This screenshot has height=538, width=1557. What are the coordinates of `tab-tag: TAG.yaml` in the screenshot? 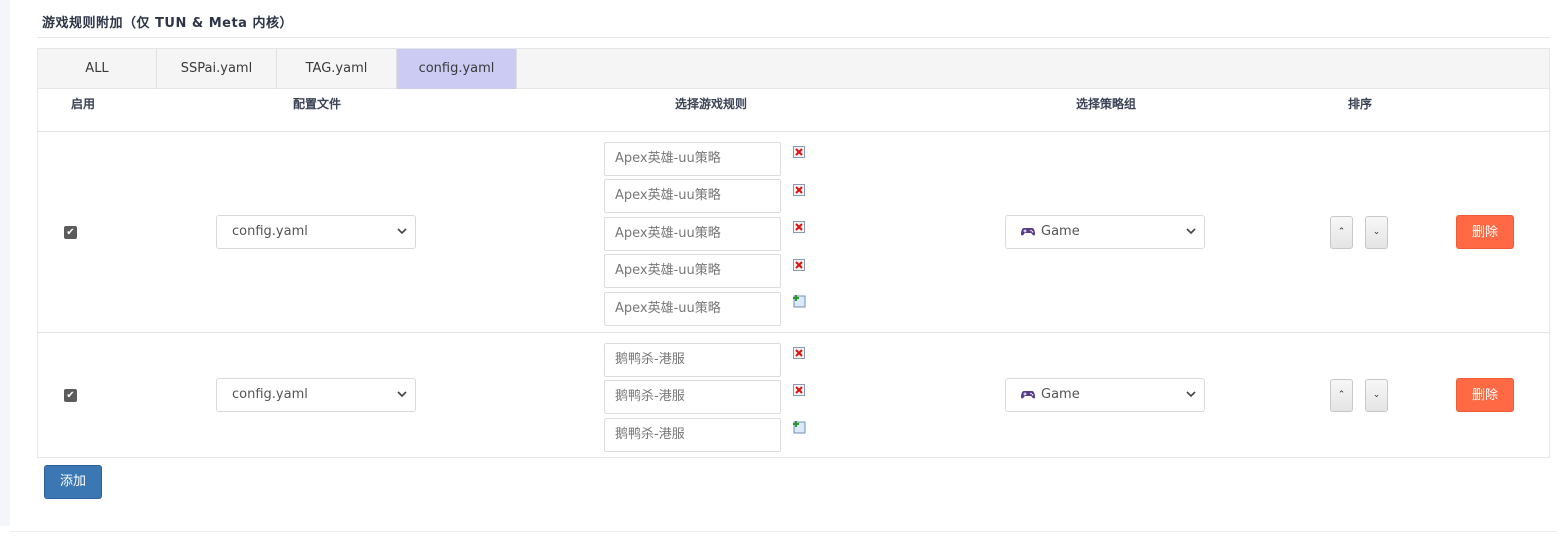 It's located at (337, 69).